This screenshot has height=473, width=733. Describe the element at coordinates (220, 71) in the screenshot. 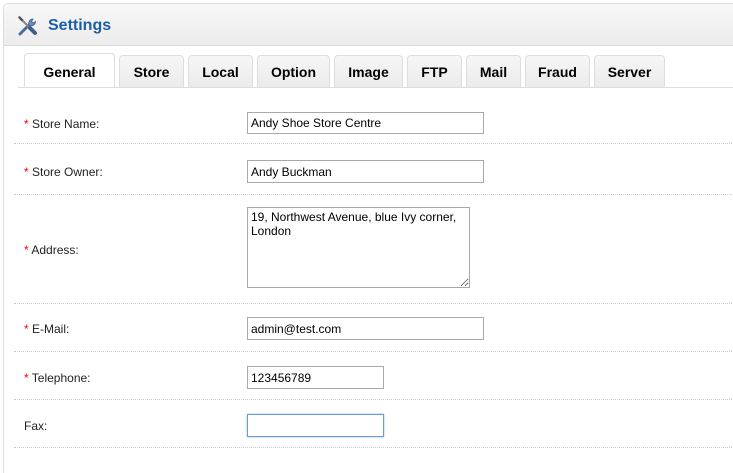

I see `tab-local: Local` at that location.